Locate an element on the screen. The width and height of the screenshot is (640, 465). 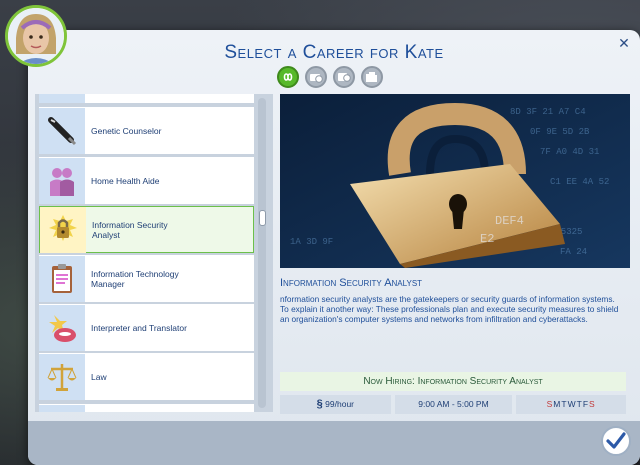
career-info-row: § 99/hour 9:00 AM - 5:00 PM SMTWTFS is located at coordinates (453, 404).